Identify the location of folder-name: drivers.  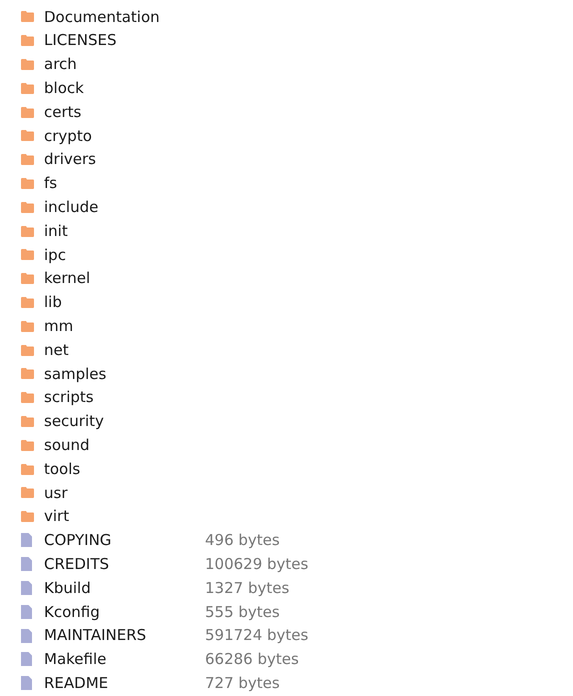
(124, 159).